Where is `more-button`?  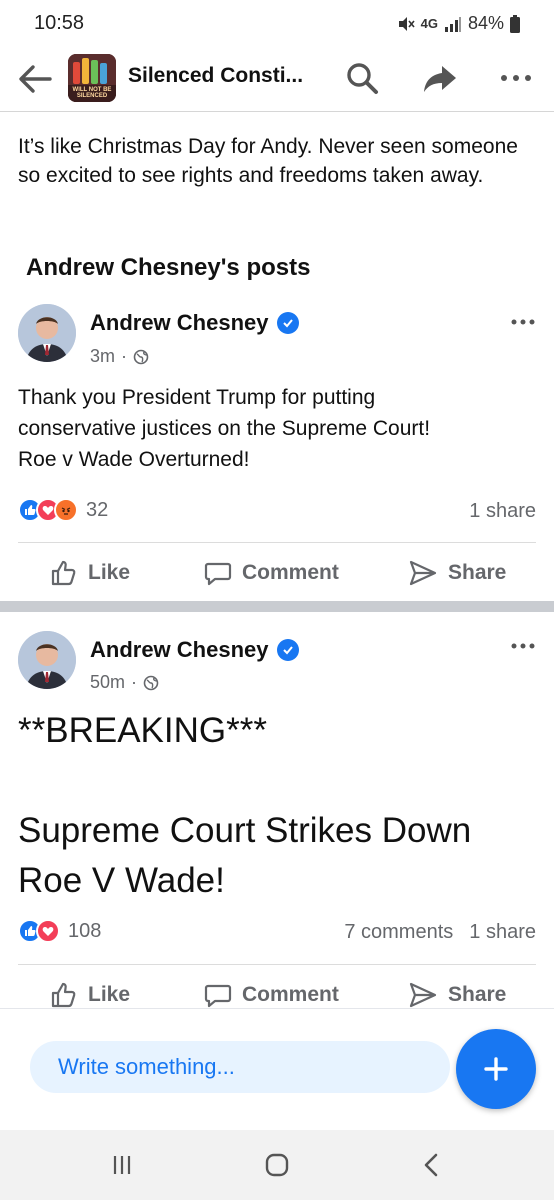 more-button is located at coordinates (516, 78).